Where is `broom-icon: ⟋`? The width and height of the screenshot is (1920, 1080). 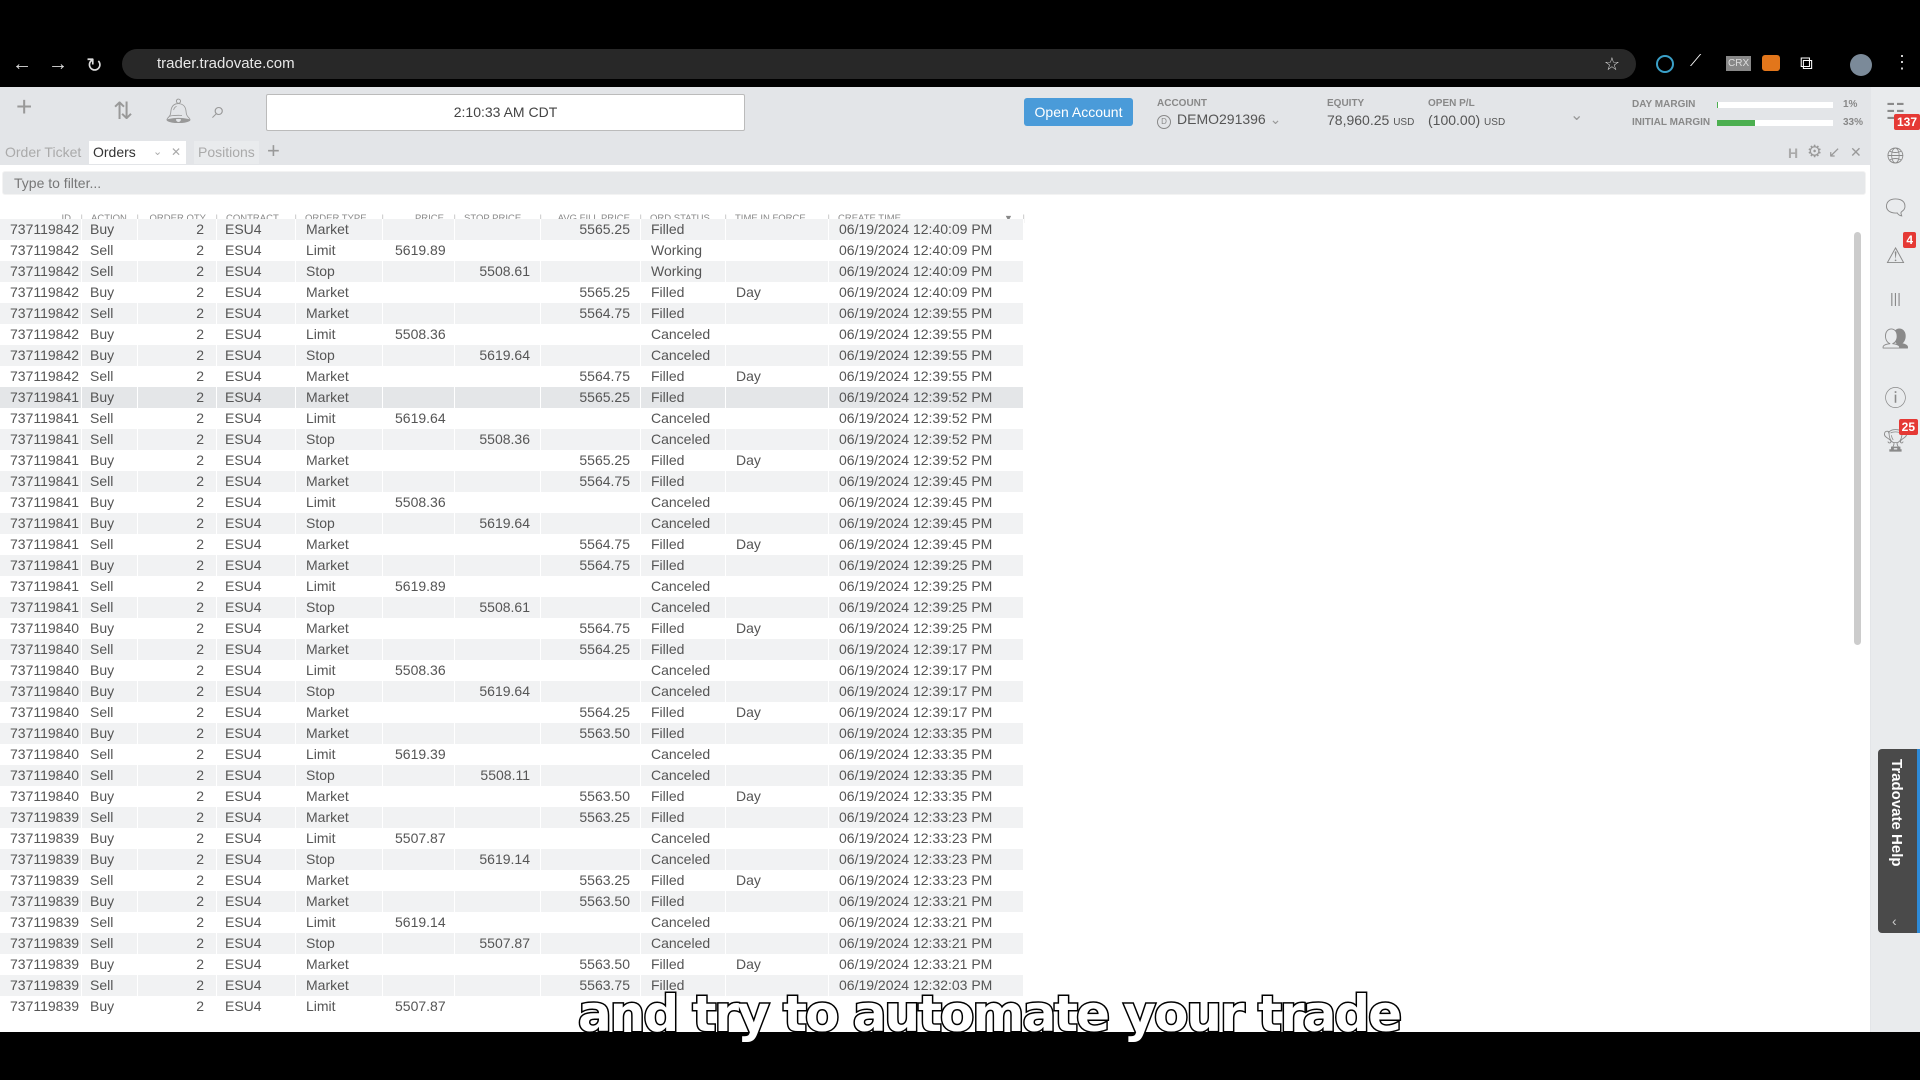 broom-icon: ⟋ is located at coordinates (1695, 62).